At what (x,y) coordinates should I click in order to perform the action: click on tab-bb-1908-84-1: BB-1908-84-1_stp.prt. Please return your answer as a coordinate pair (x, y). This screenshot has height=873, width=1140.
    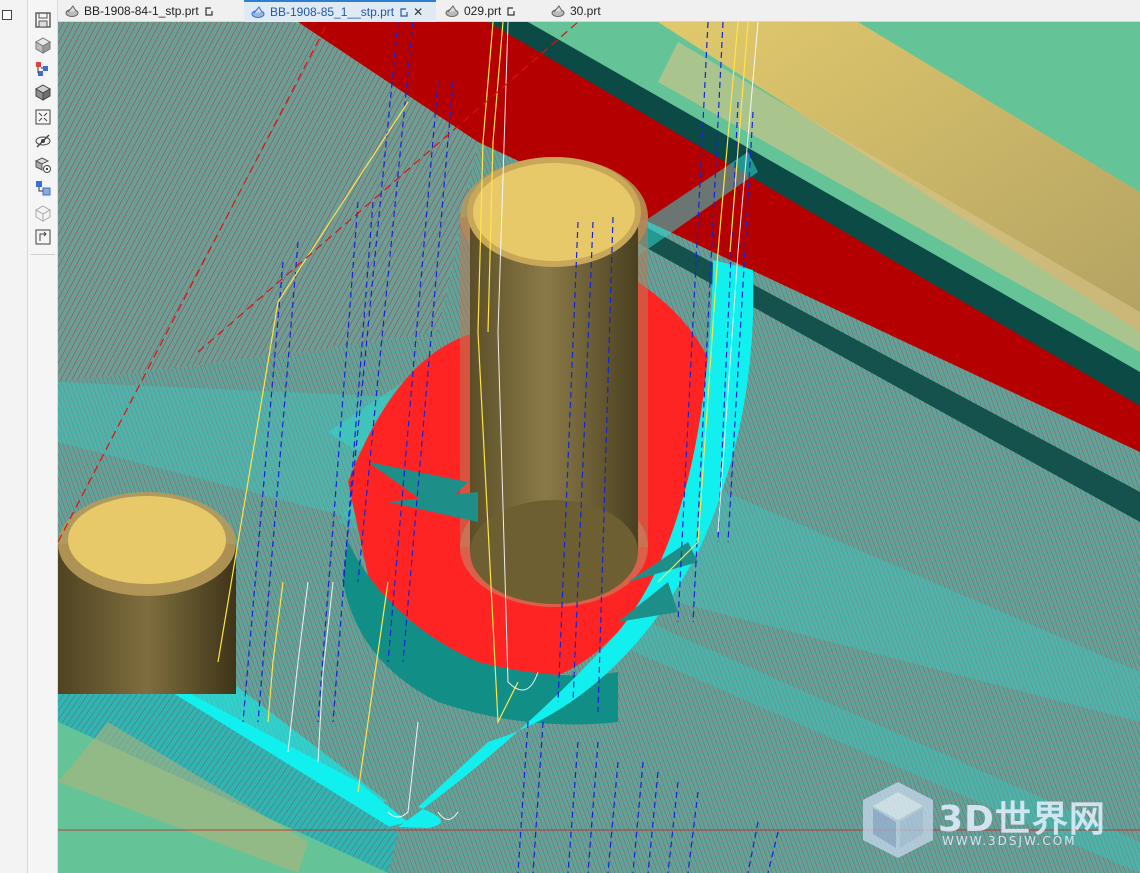
    Looking at the image, I should click on (150, 11).